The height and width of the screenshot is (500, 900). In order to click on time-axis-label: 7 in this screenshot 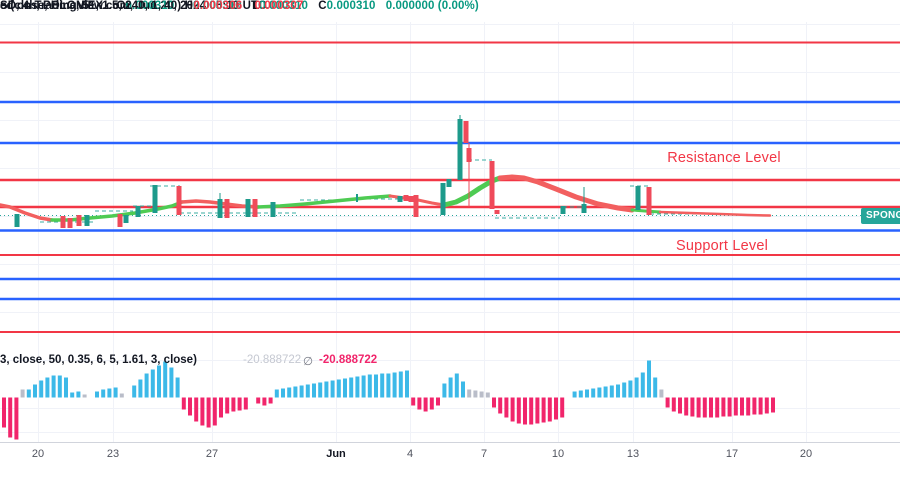, I will do `click(484, 454)`.